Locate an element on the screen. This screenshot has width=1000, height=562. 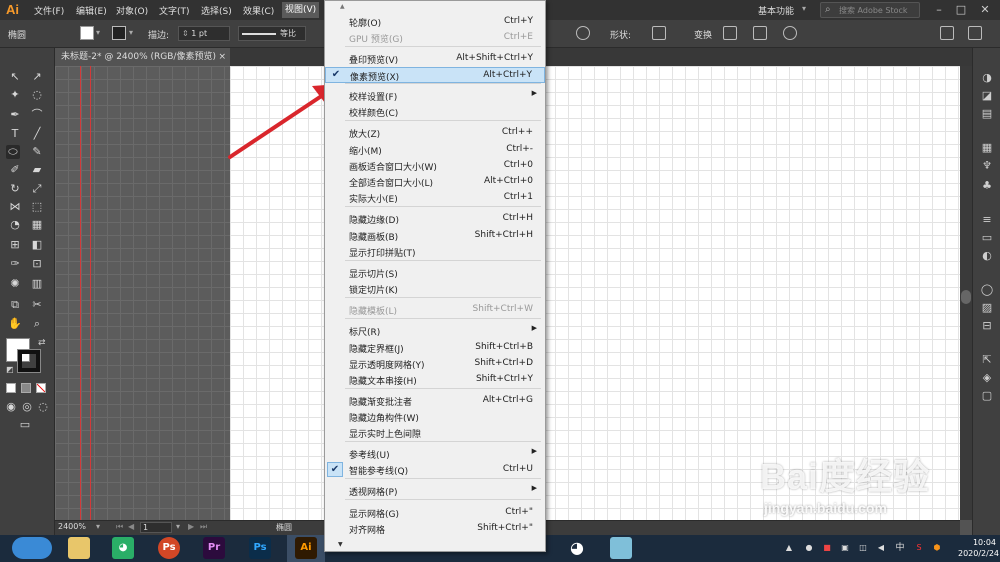
align-panel-icon: ⊟ is located at coordinates (987, 326).